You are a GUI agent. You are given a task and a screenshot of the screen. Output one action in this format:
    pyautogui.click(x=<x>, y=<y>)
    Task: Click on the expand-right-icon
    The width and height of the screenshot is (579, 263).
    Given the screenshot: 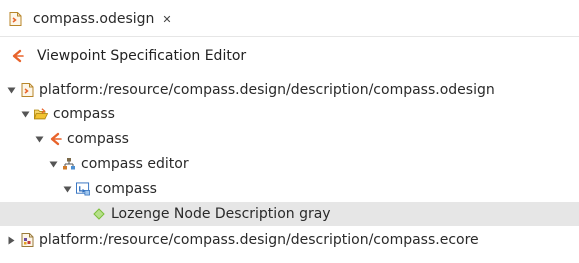 What is the action you would take?
    pyautogui.click(x=11, y=240)
    